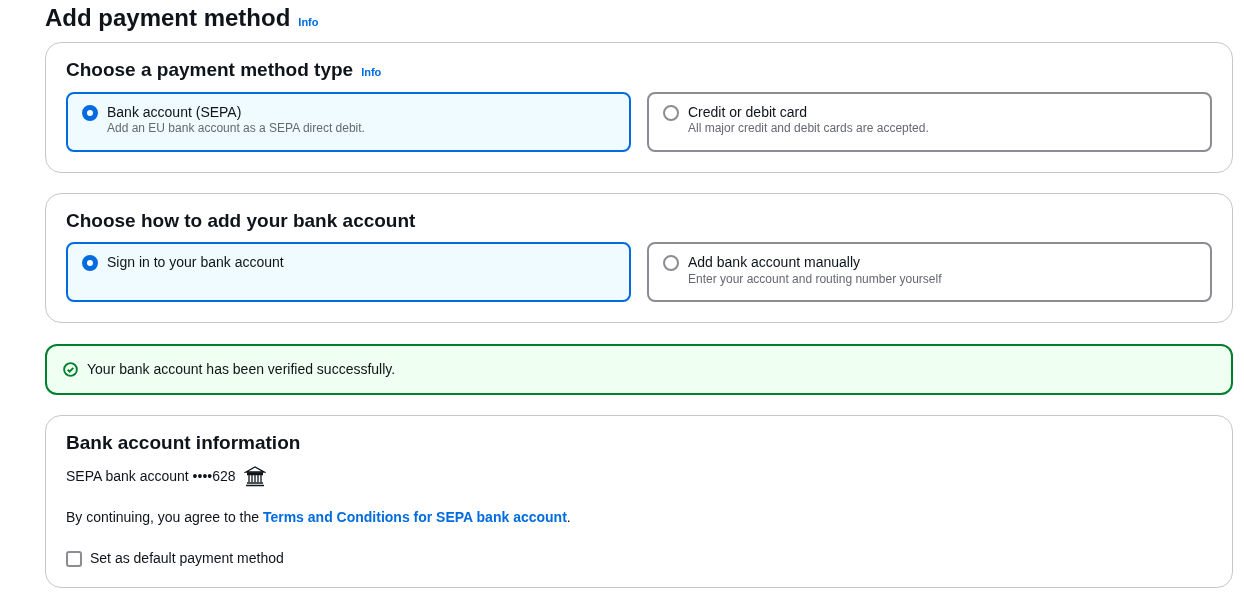 This screenshot has height=605, width=1244. What do you see at coordinates (184, 444) in the screenshot?
I see `section-title: Bank account information` at bounding box center [184, 444].